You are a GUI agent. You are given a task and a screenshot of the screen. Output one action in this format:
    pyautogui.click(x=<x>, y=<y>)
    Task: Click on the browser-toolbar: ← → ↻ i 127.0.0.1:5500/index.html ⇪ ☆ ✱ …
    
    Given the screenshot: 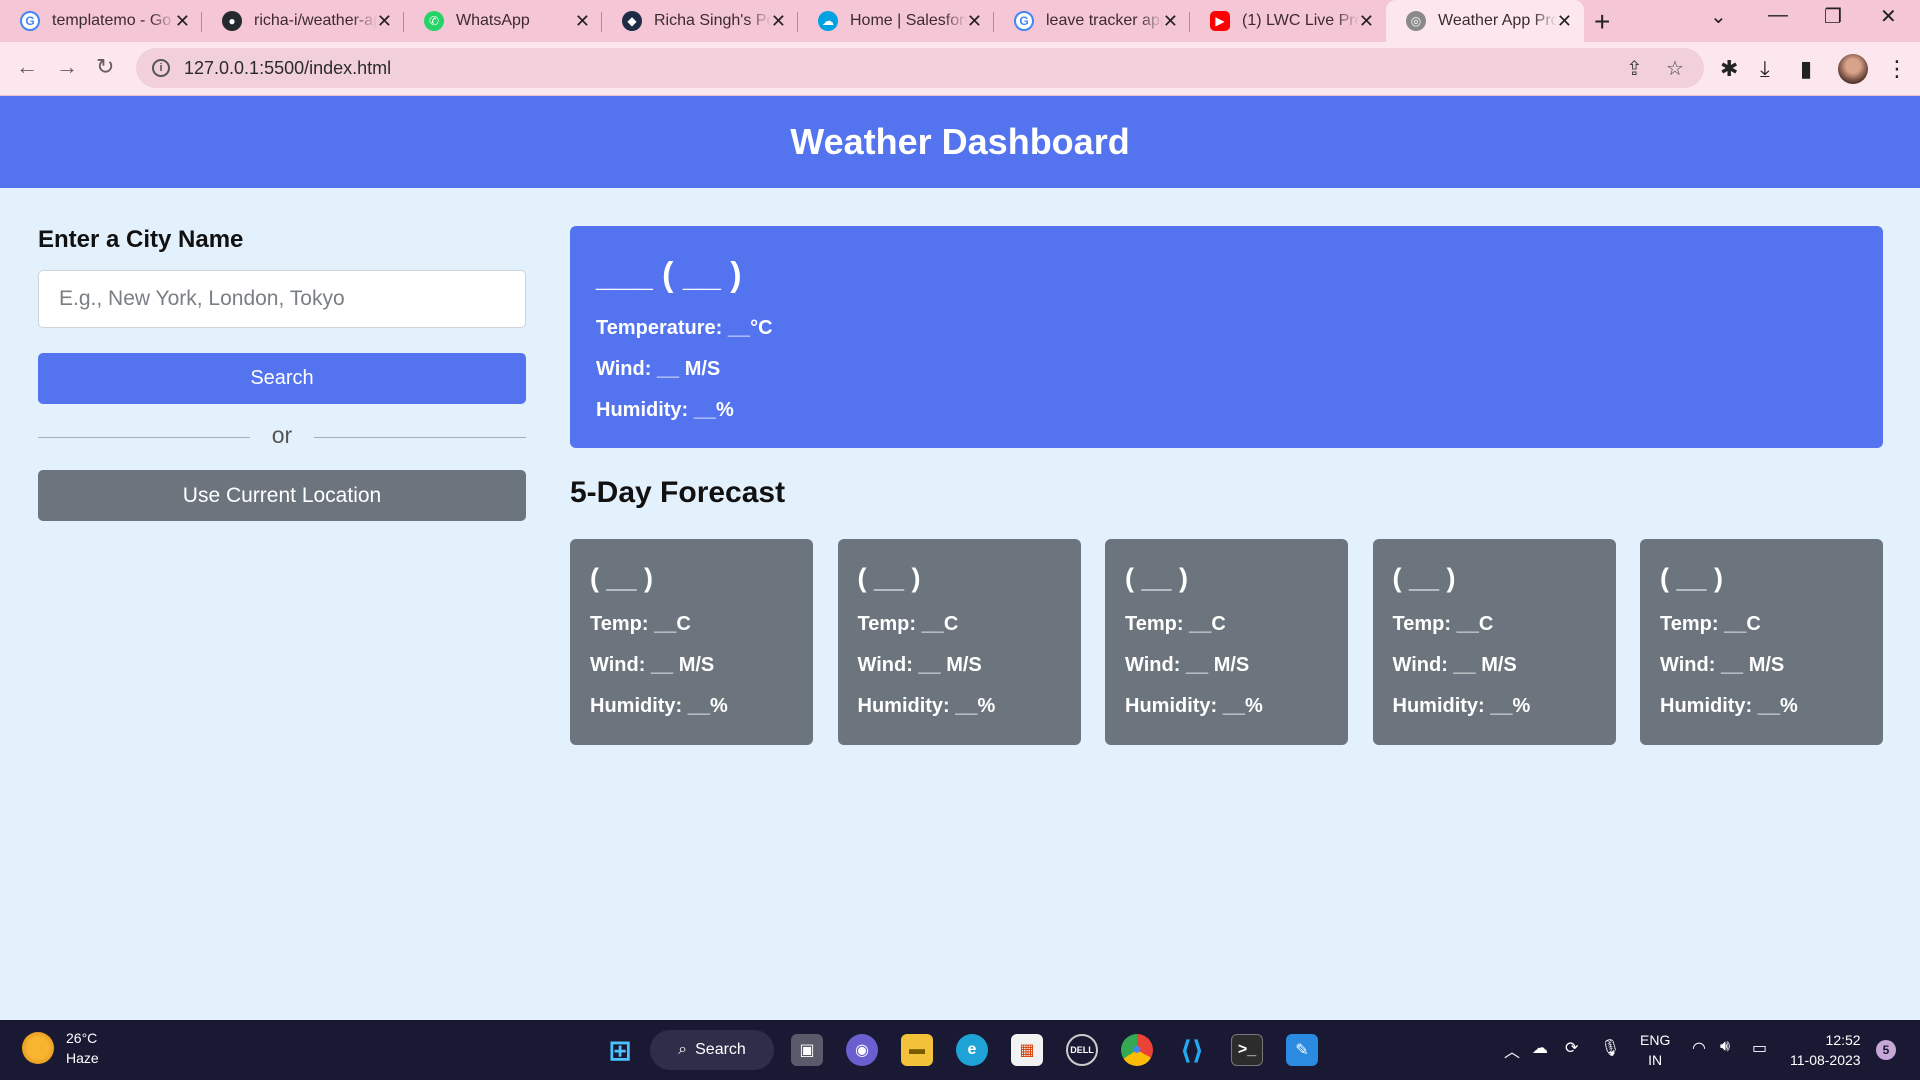 What is the action you would take?
    pyautogui.click(x=960, y=69)
    